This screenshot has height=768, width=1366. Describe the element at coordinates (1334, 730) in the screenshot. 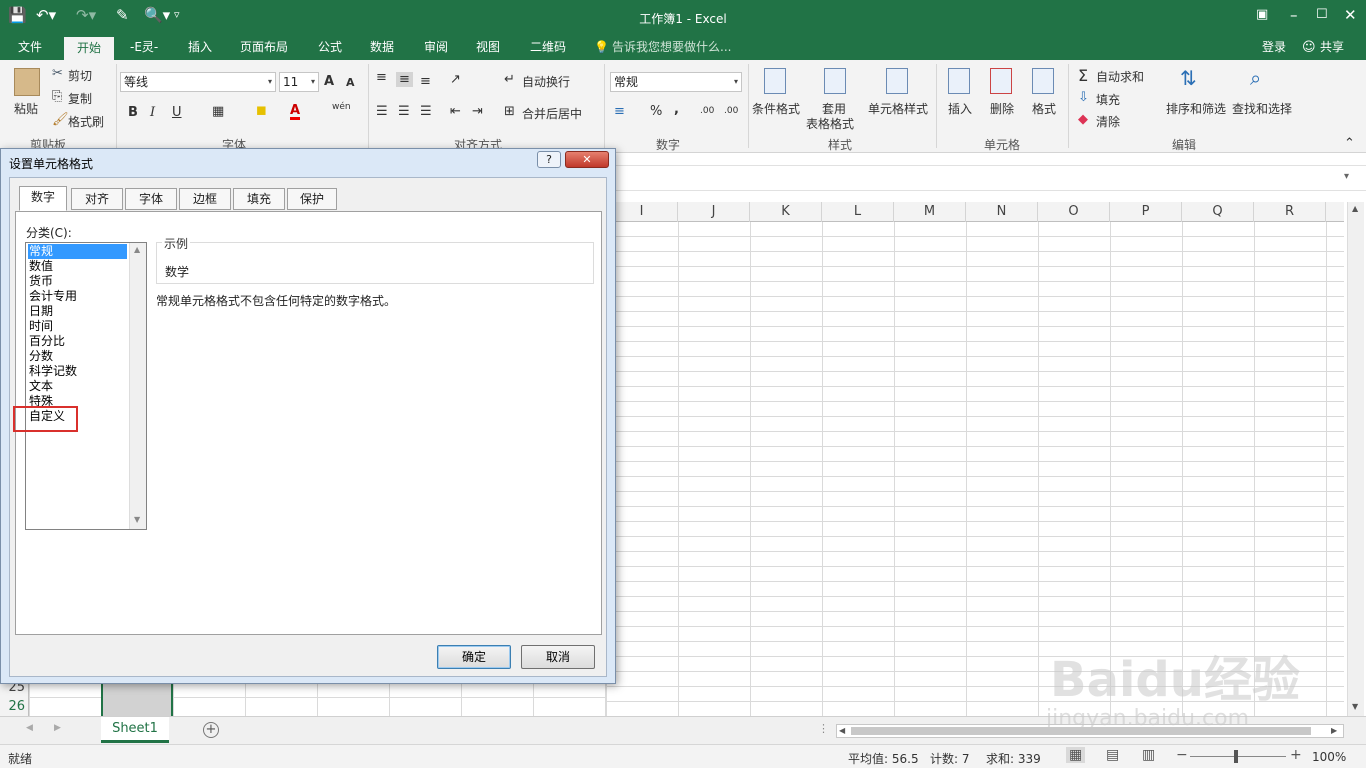

I see `scroll-right-icon: ▶` at that location.